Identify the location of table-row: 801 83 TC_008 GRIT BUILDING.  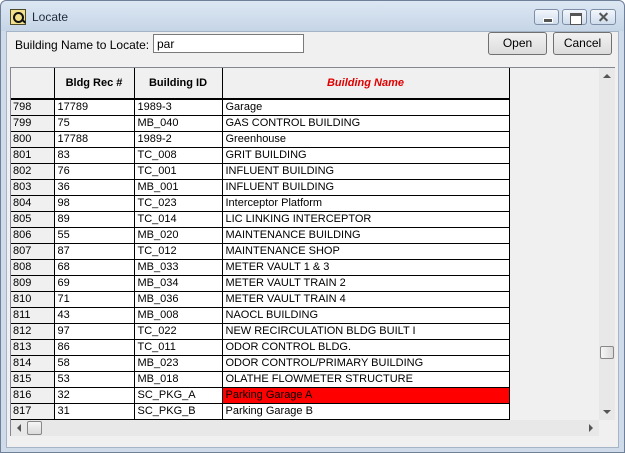
(260, 155).